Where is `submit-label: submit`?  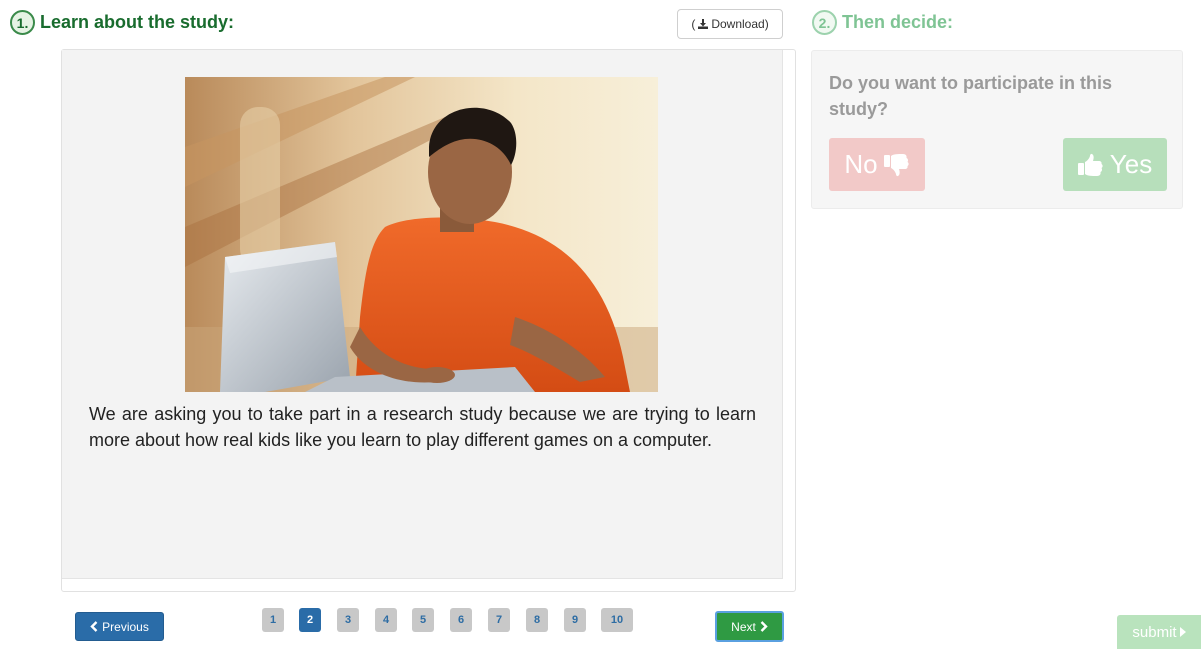
submit-label: submit is located at coordinates (1154, 632).